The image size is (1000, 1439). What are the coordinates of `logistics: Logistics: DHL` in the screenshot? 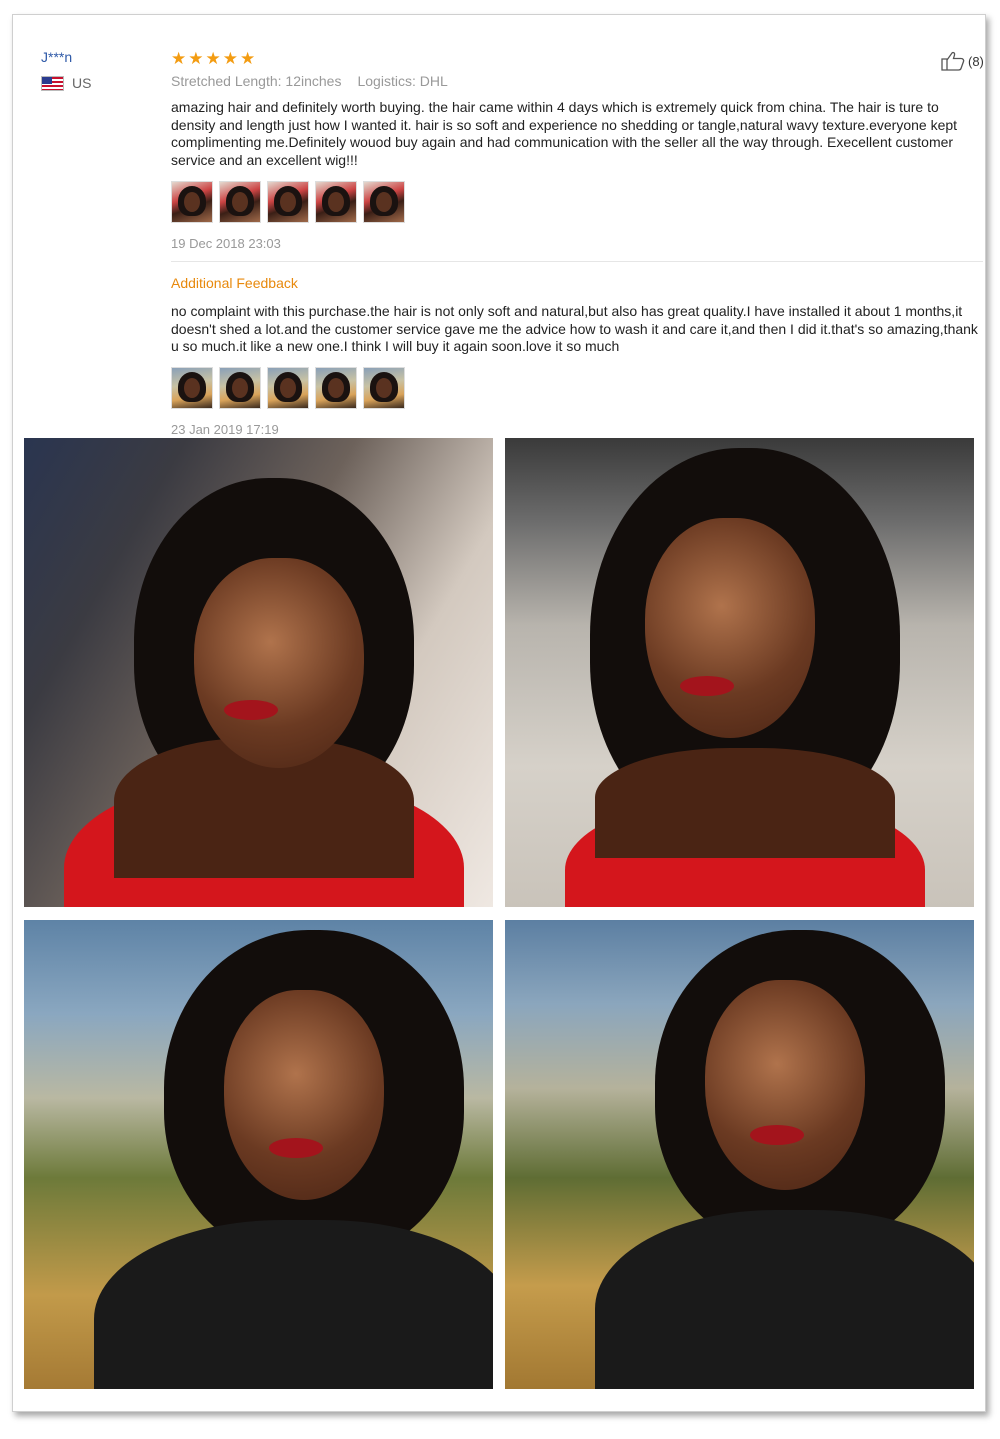 It's located at (402, 81).